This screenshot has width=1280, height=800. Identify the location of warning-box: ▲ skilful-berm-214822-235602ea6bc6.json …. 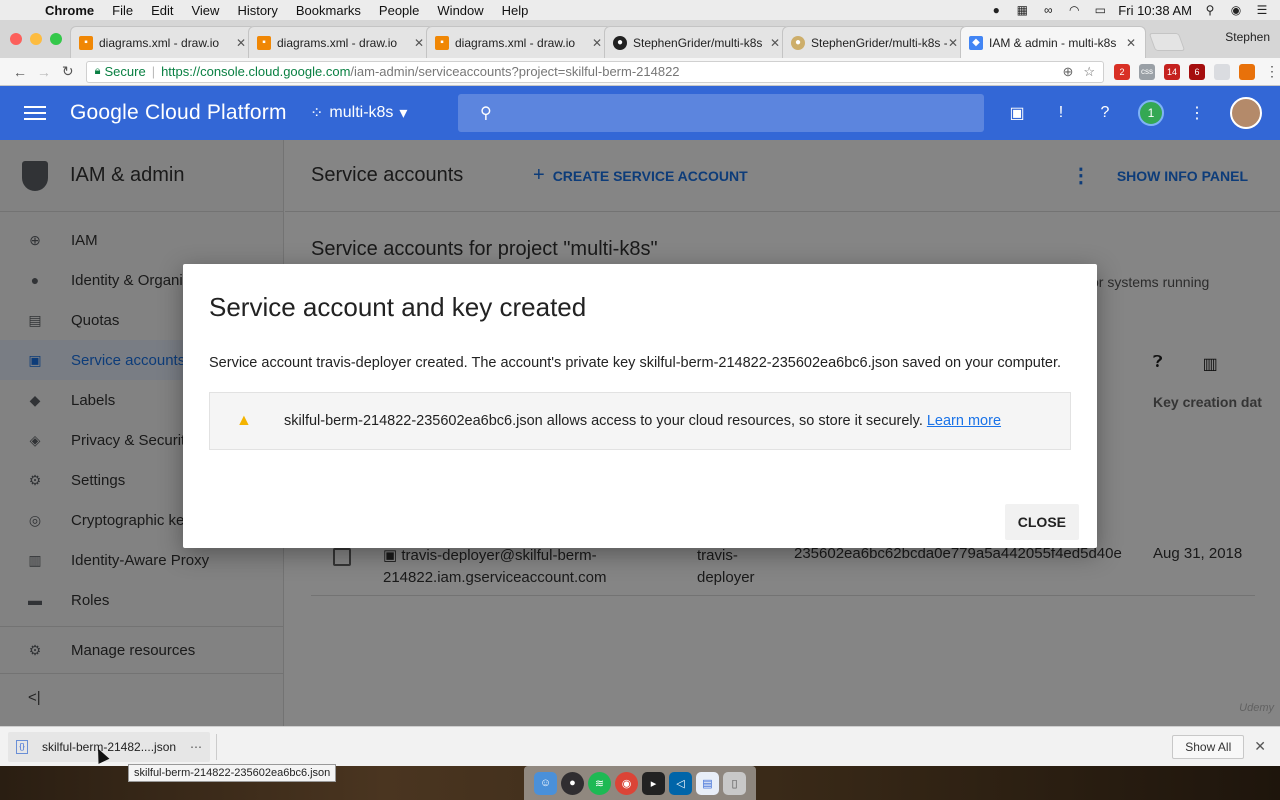
(640, 421).